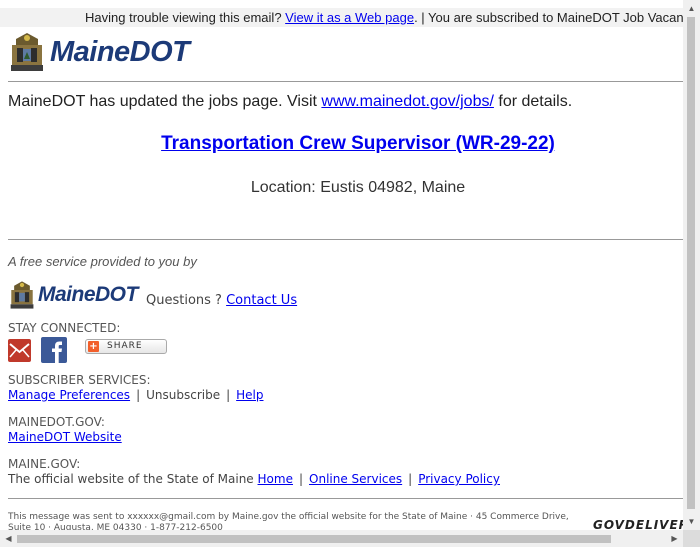 The width and height of the screenshot is (700, 547). Describe the element at coordinates (183, 395) in the screenshot. I see `unsubscribe-link: Unsubscribe` at that location.